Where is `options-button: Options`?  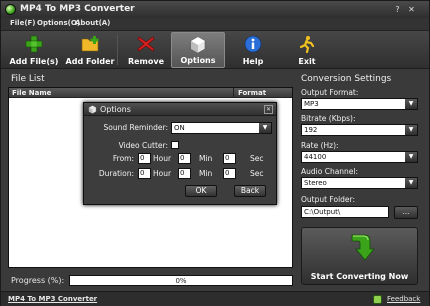
options-button: Options is located at coordinates (198, 50).